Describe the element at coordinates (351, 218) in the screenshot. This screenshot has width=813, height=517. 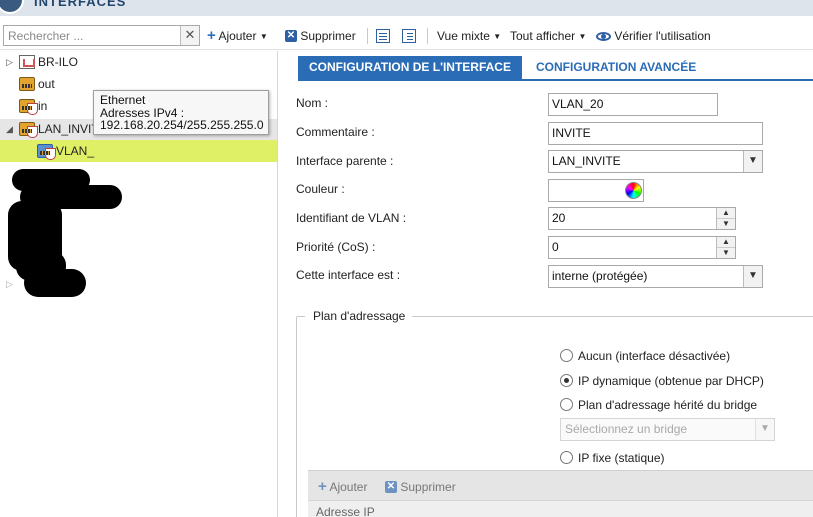
I see `vlan-id-label: Identifiant de VLAN :` at that location.